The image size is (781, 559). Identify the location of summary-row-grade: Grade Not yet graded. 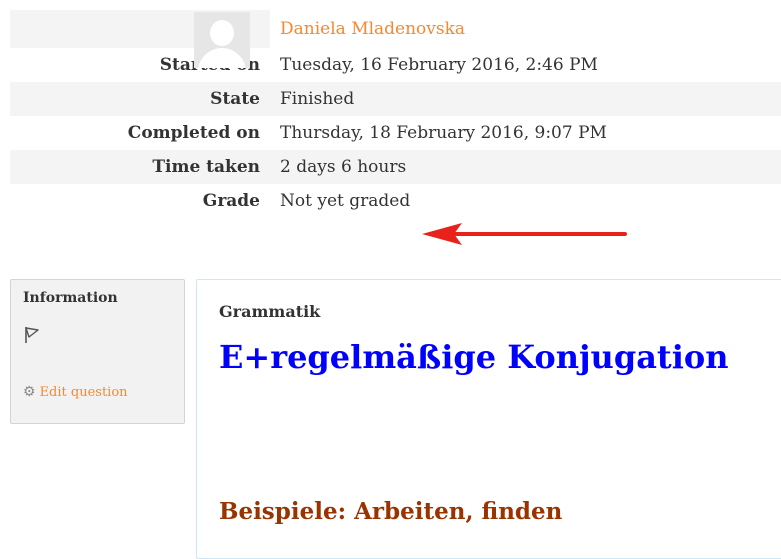
(395, 201).